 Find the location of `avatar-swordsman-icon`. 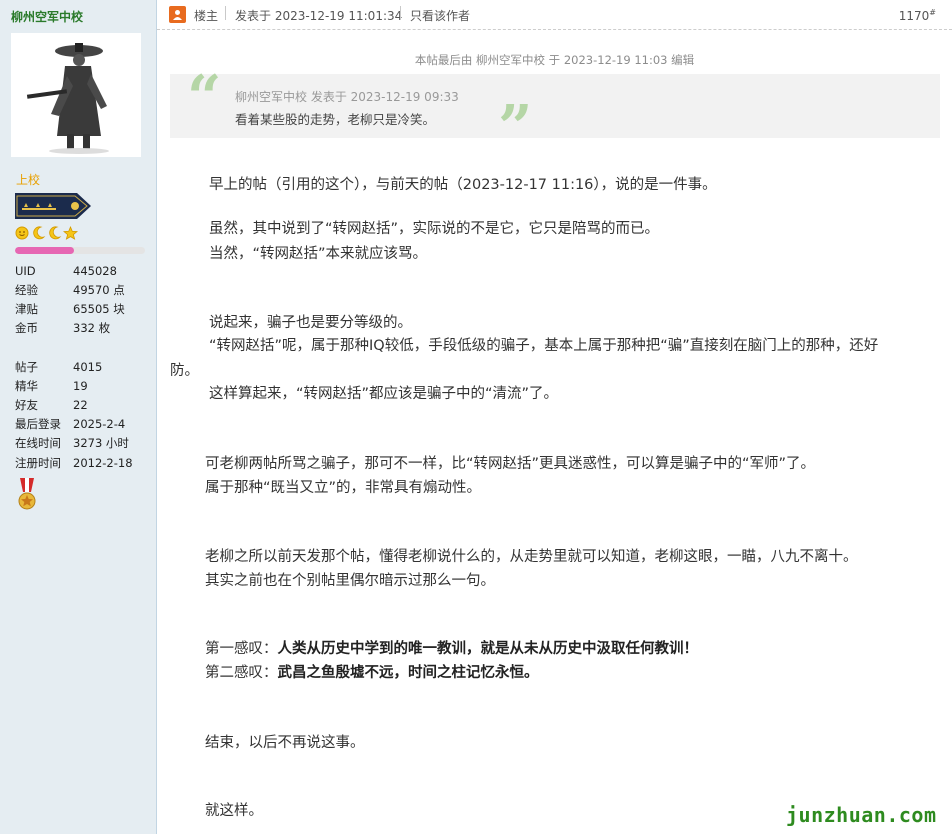

avatar-swordsman-icon is located at coordinates (67, 98).